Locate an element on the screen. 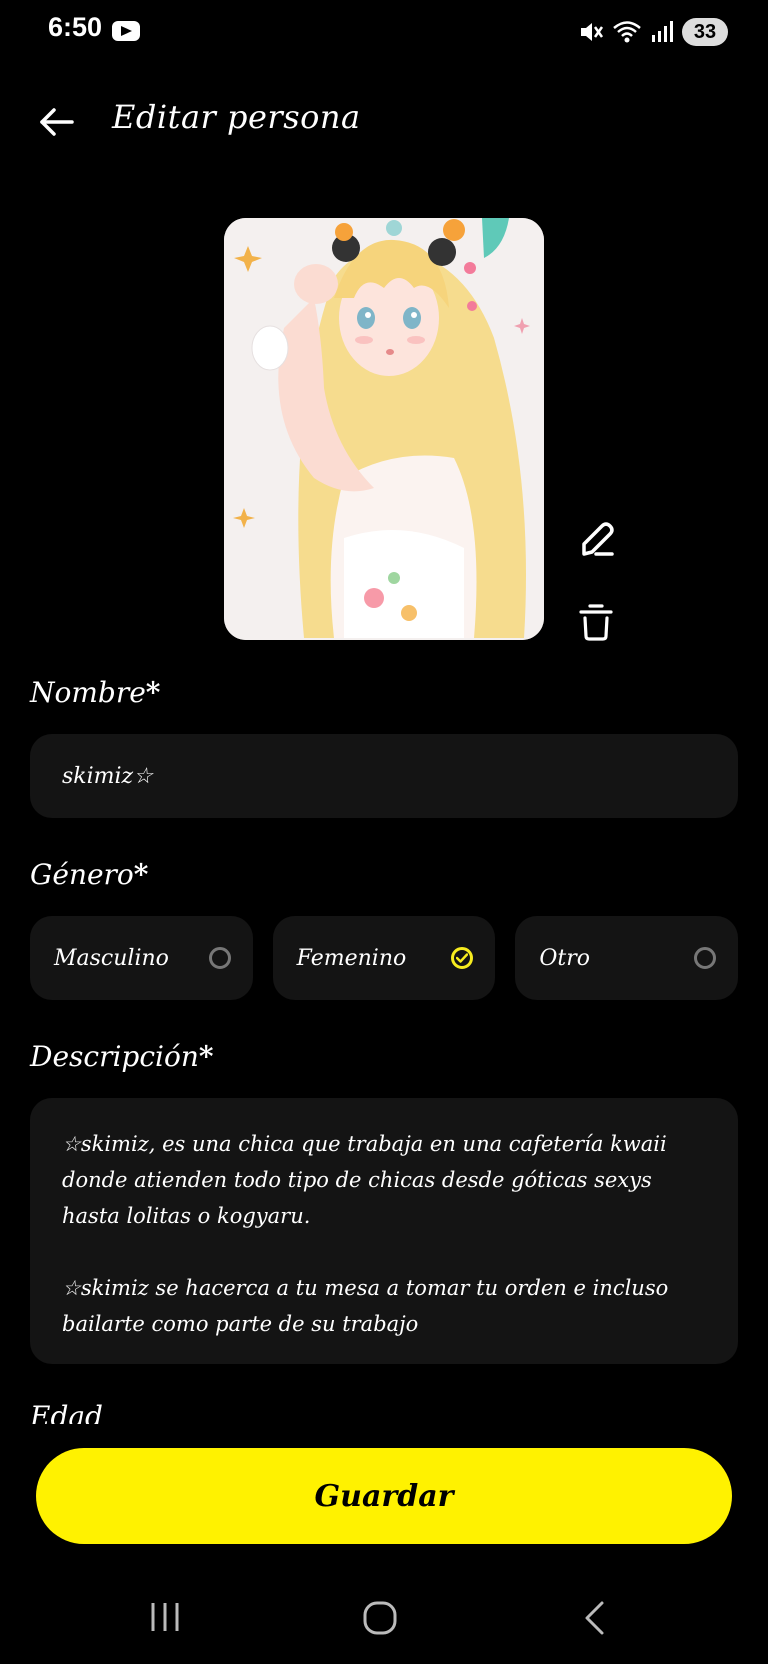  gender-option-masculino: Masculino is located at coordinates (141, 958).